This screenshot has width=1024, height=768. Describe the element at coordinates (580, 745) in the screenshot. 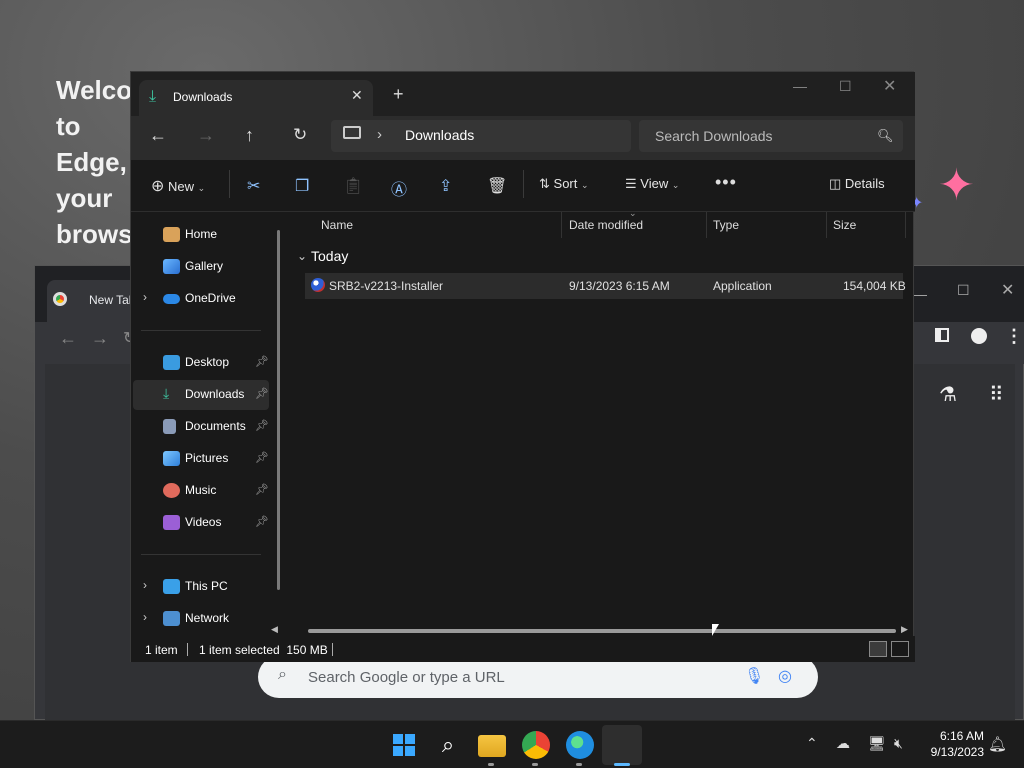

I see `edge-icon` at that location.